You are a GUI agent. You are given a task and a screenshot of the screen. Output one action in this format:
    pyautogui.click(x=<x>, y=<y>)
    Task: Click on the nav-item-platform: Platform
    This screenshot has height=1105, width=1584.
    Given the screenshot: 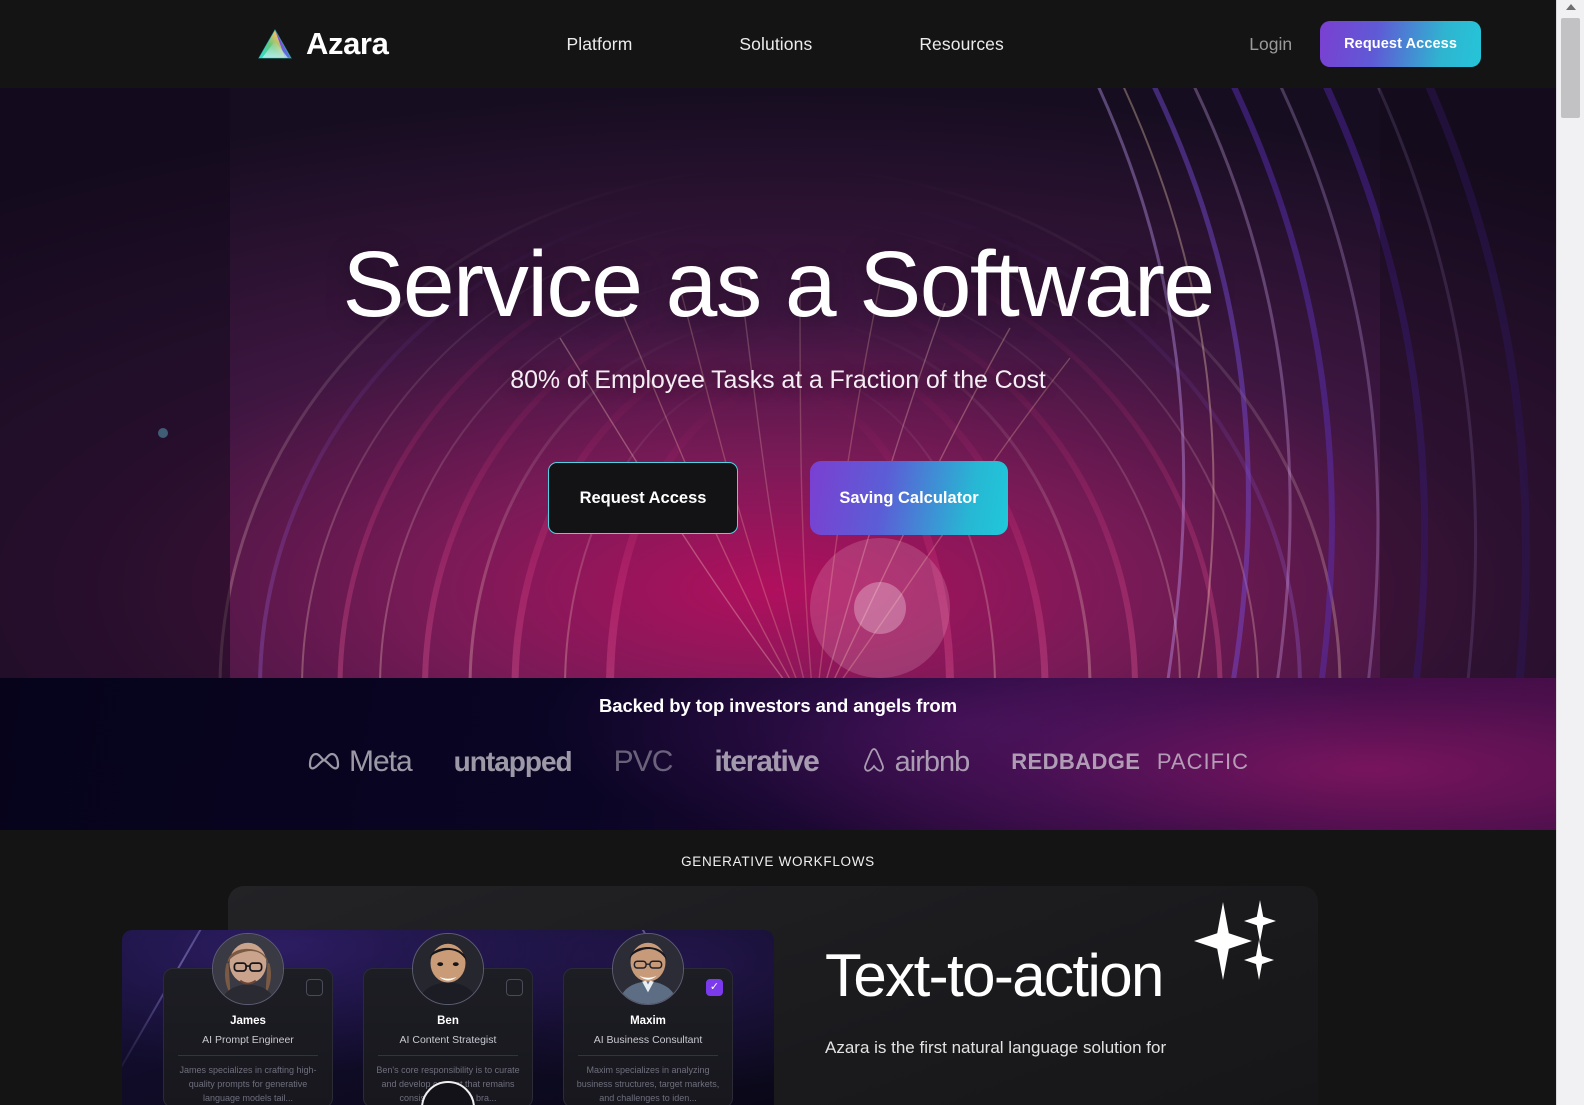 What is the action you would take?
    pyautogui.click(x=599, y=44)
    